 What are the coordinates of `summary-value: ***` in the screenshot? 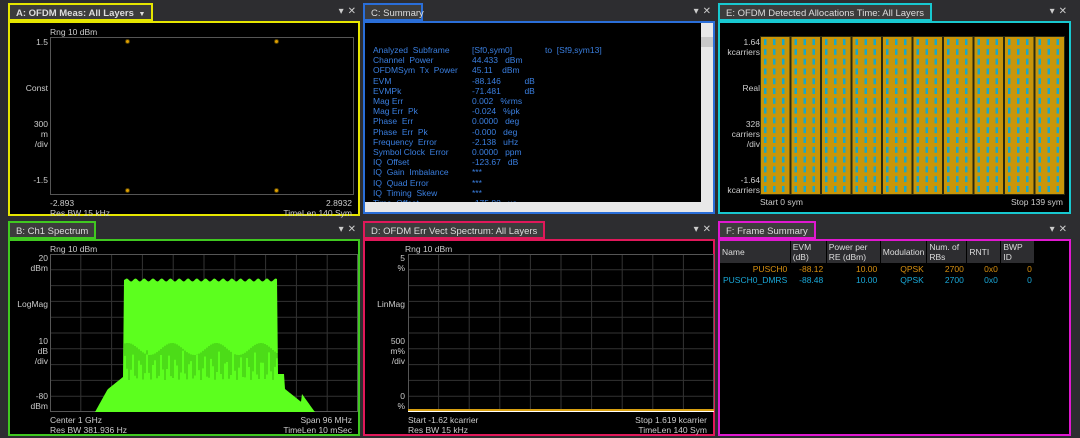 It's located at (477, 172).